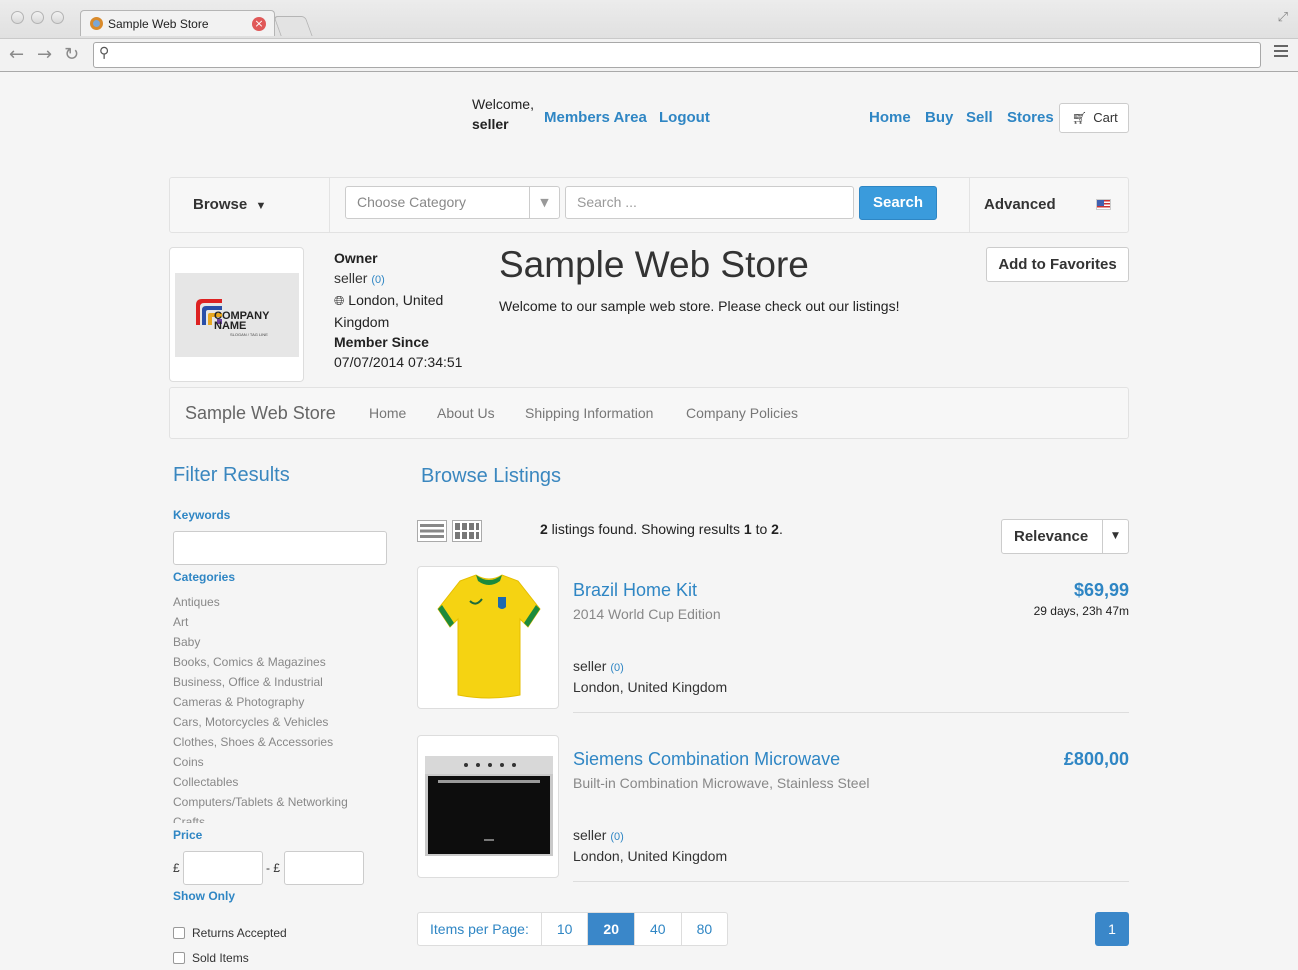 This screenshot has width=1298, height=970. What do you see at coordinates (177, 23) in the screenshot?
I see `browser-tab: Sample Web Store ×` at bounding box center [177, 23].